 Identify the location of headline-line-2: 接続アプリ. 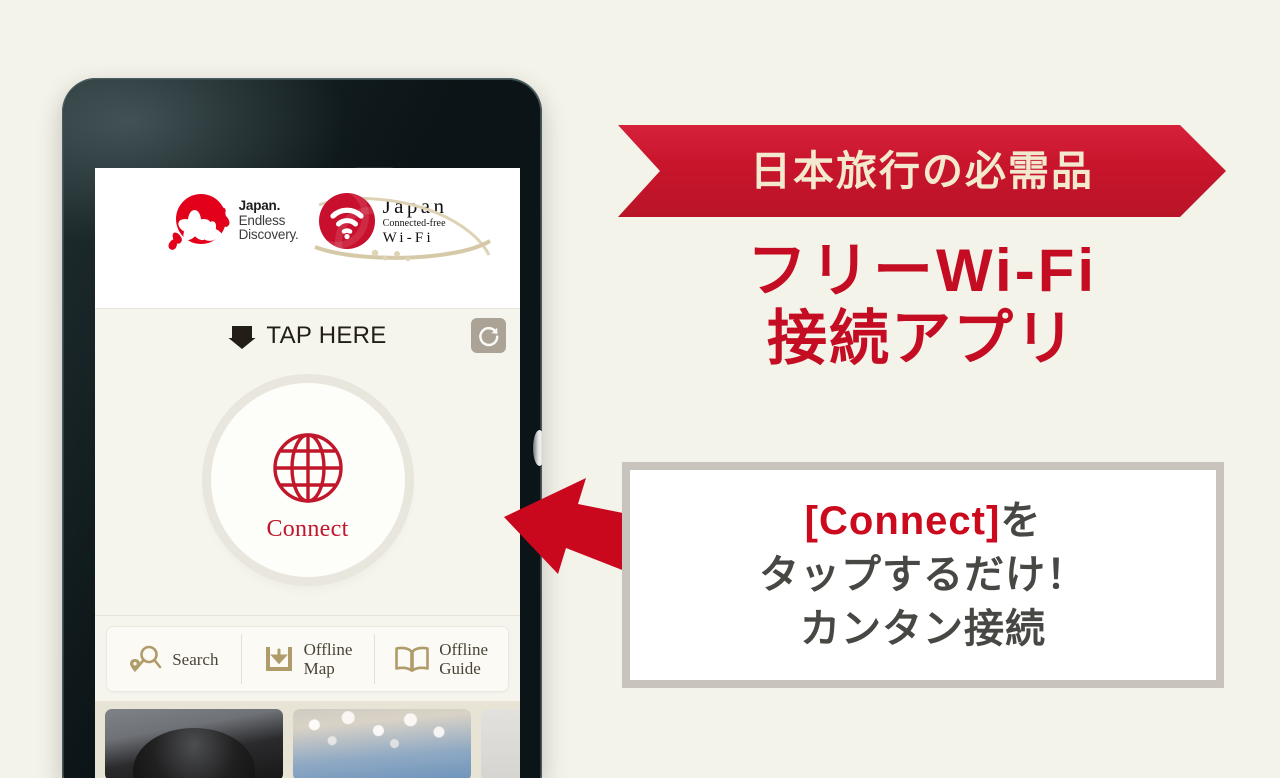
(922, 338).